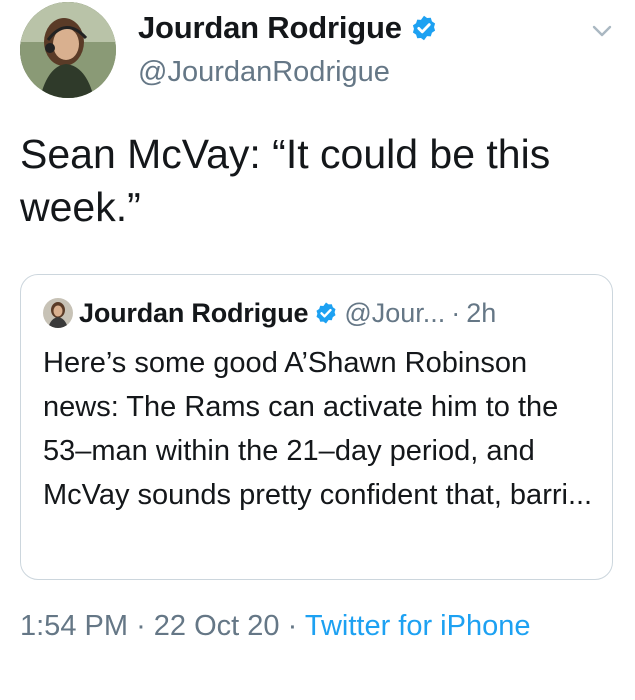  What do you see at coordinates (270, 28) in the screenshot?
I see `author-display-name: Jourdan Rodrigue` at bounding box center [270, 28].